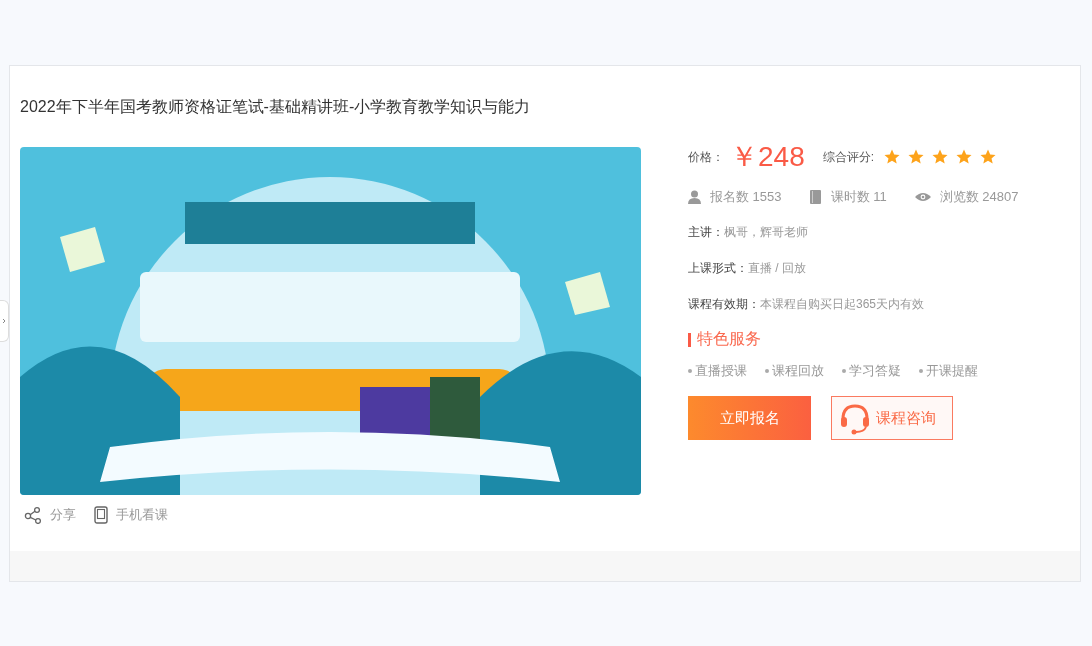 This screenshot has width=1092, height=646. I want to click on phone-icon, so click(101, 515).